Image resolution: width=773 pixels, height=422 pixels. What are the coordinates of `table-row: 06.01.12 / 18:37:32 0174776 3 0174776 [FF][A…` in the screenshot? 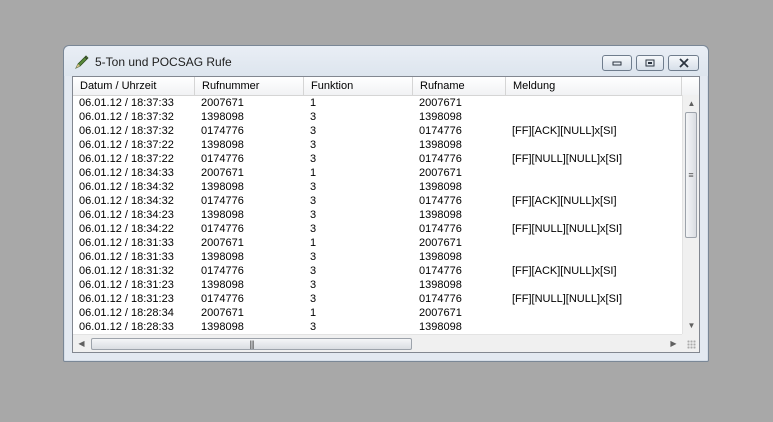 It's located at (377, 131).